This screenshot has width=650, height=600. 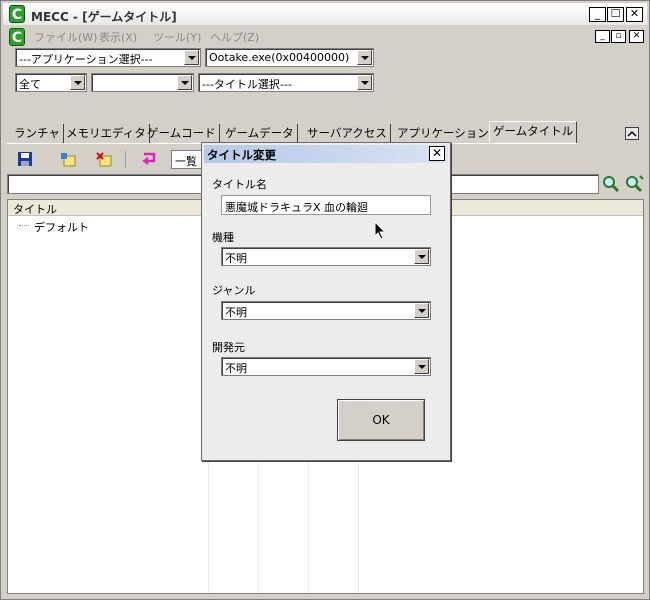 I want to click on genre-label: ジャンル, so click(x=234, y=290).